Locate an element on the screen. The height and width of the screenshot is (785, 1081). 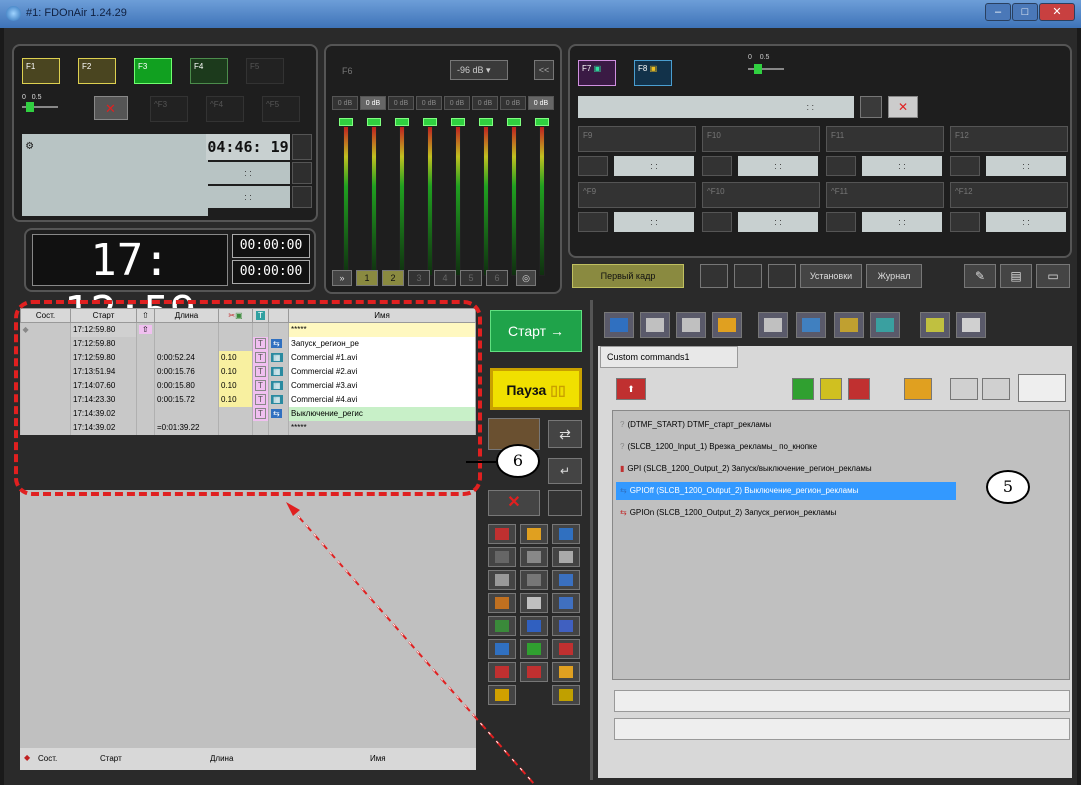
delete-button: ✕ is located at coordinates (514, 503).